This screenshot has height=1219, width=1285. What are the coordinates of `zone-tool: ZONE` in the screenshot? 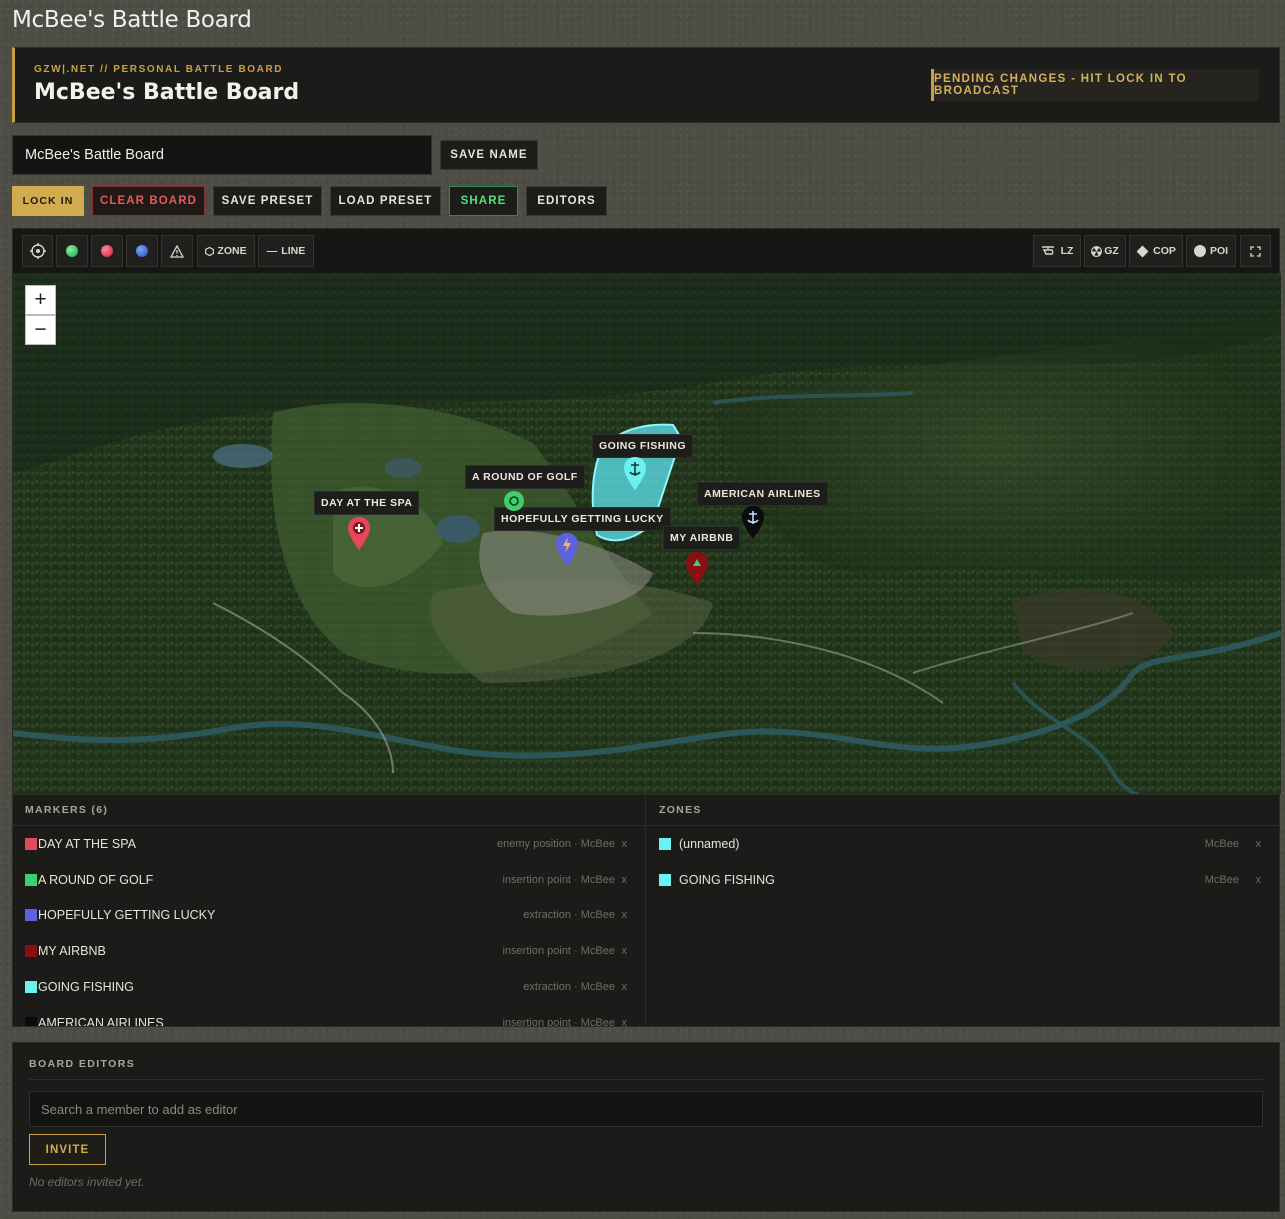 It's located at (226, 251).